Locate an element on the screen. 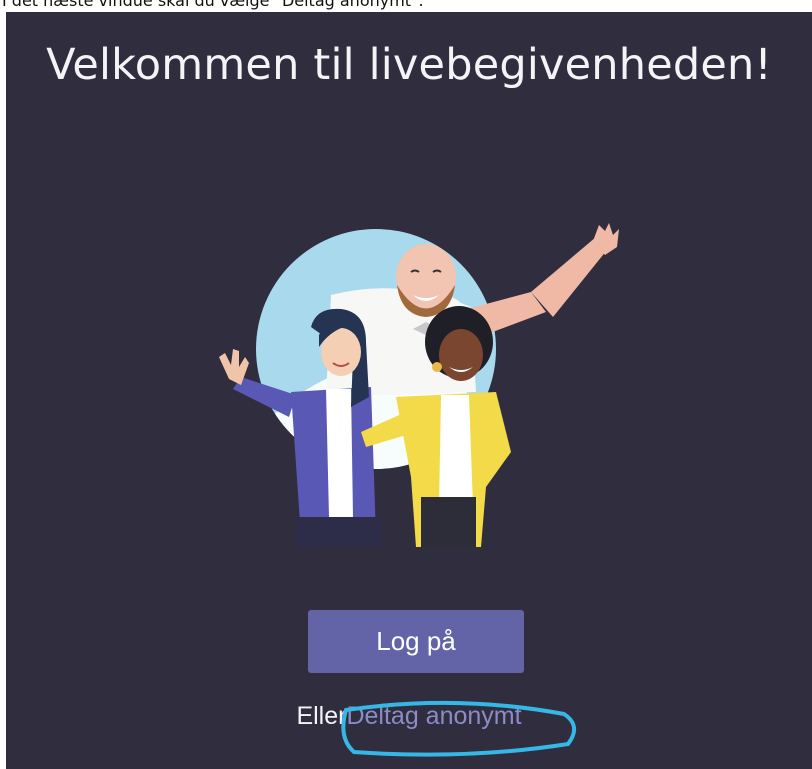 The image size is (812, 769). welcome-title: Velkommen til livebegivenheden! is located at coordinates (409, 65).